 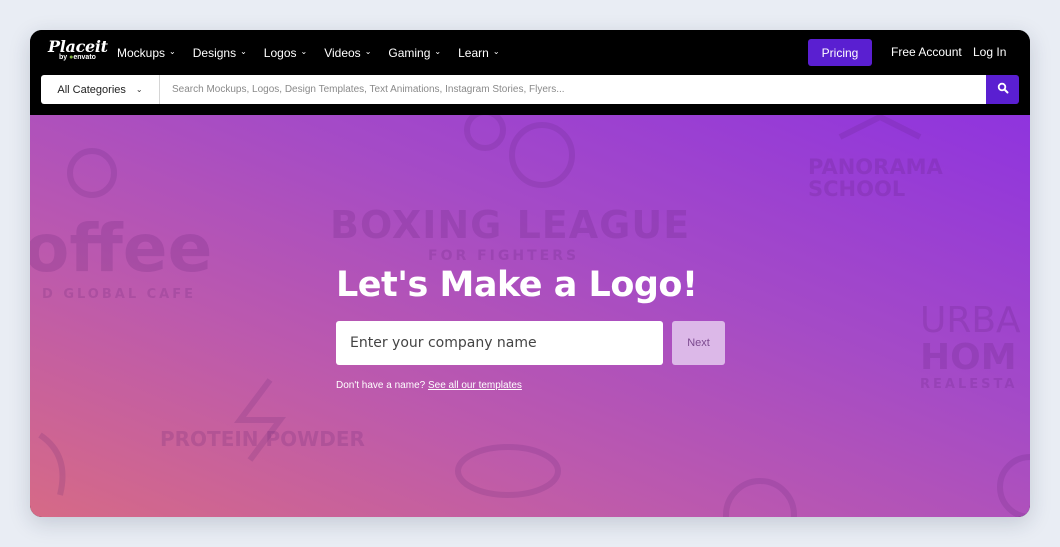 I want to click on category-select: All Categories ⌄, so click(x=100, y=89).